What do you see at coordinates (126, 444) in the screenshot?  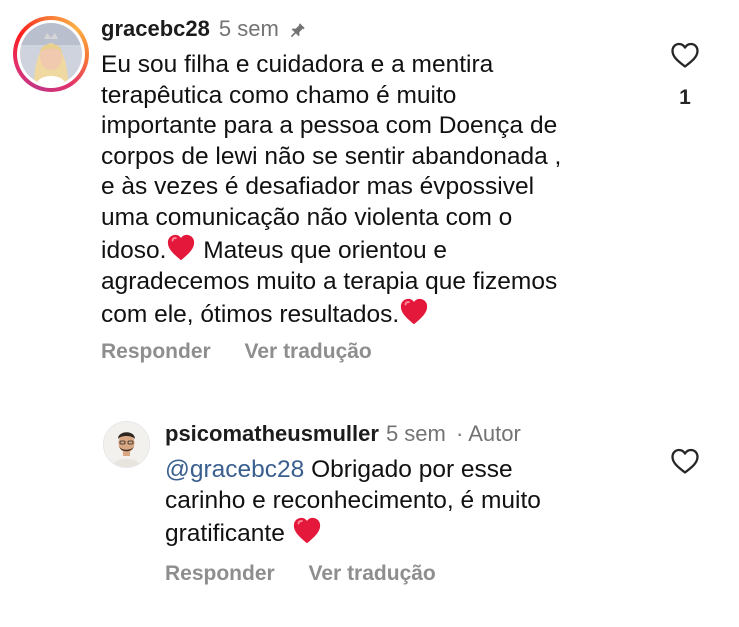 I see `avatar-psicomatheusmuller` at bounding box center [126, 444].